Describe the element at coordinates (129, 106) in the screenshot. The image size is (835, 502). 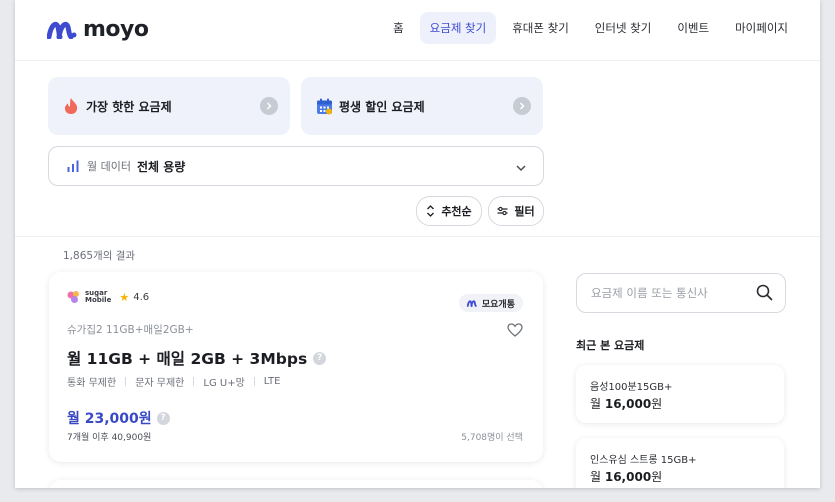
I see `promo-hot-label: 가장 핫한 요금제` at that location.